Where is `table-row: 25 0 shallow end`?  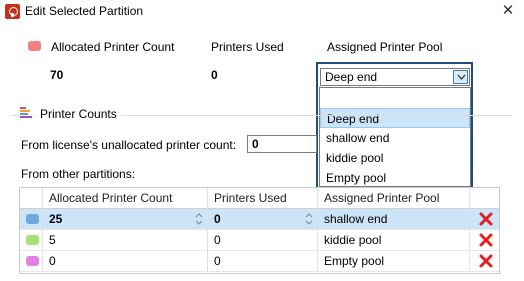
table-row: 25 0 shallow end is located at coordinates (259, 219).